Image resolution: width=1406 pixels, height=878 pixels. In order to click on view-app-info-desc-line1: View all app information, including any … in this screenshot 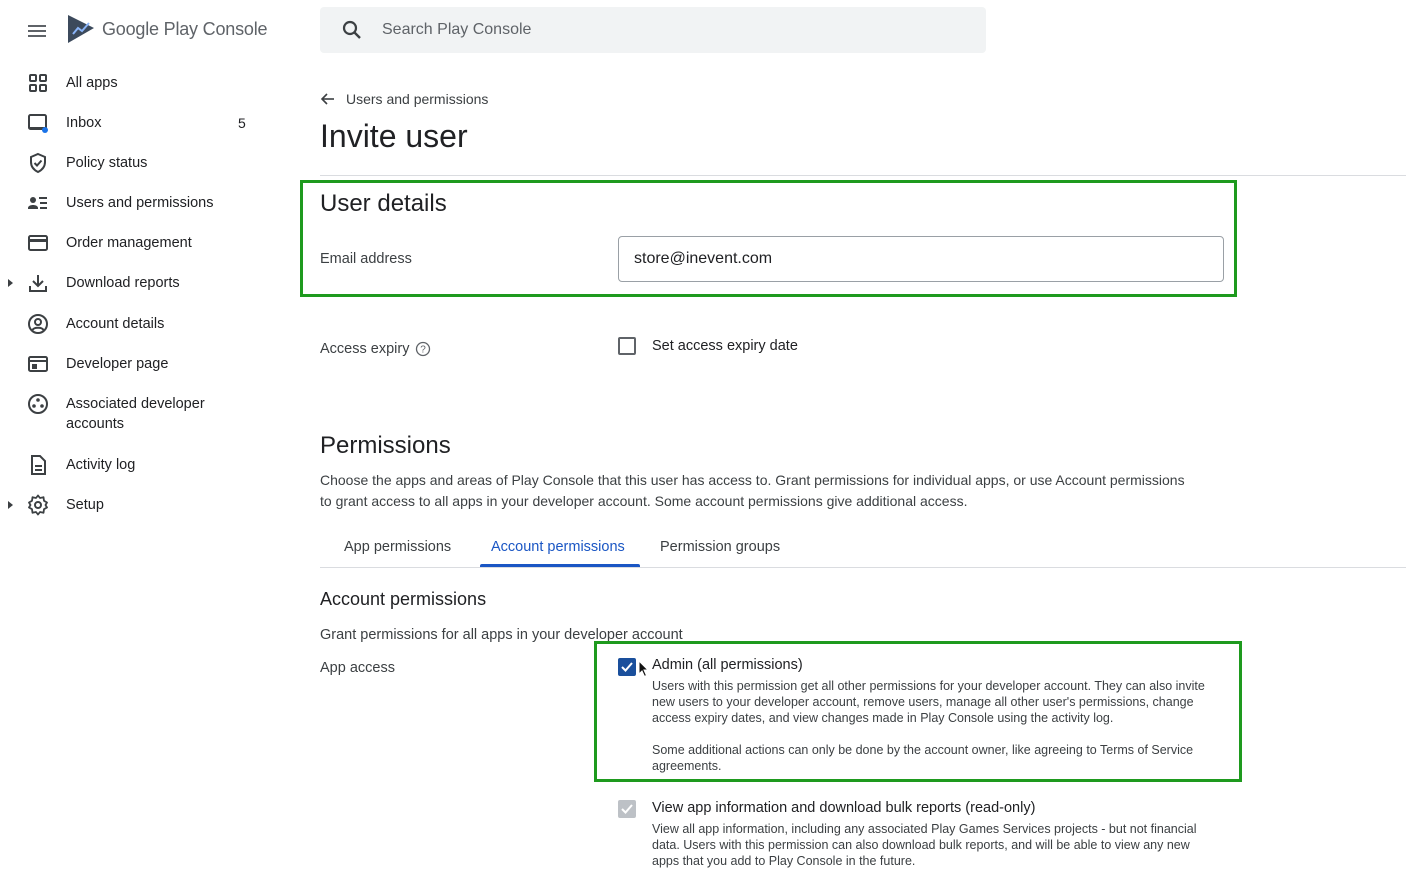, I will do `click(924, 829)`.